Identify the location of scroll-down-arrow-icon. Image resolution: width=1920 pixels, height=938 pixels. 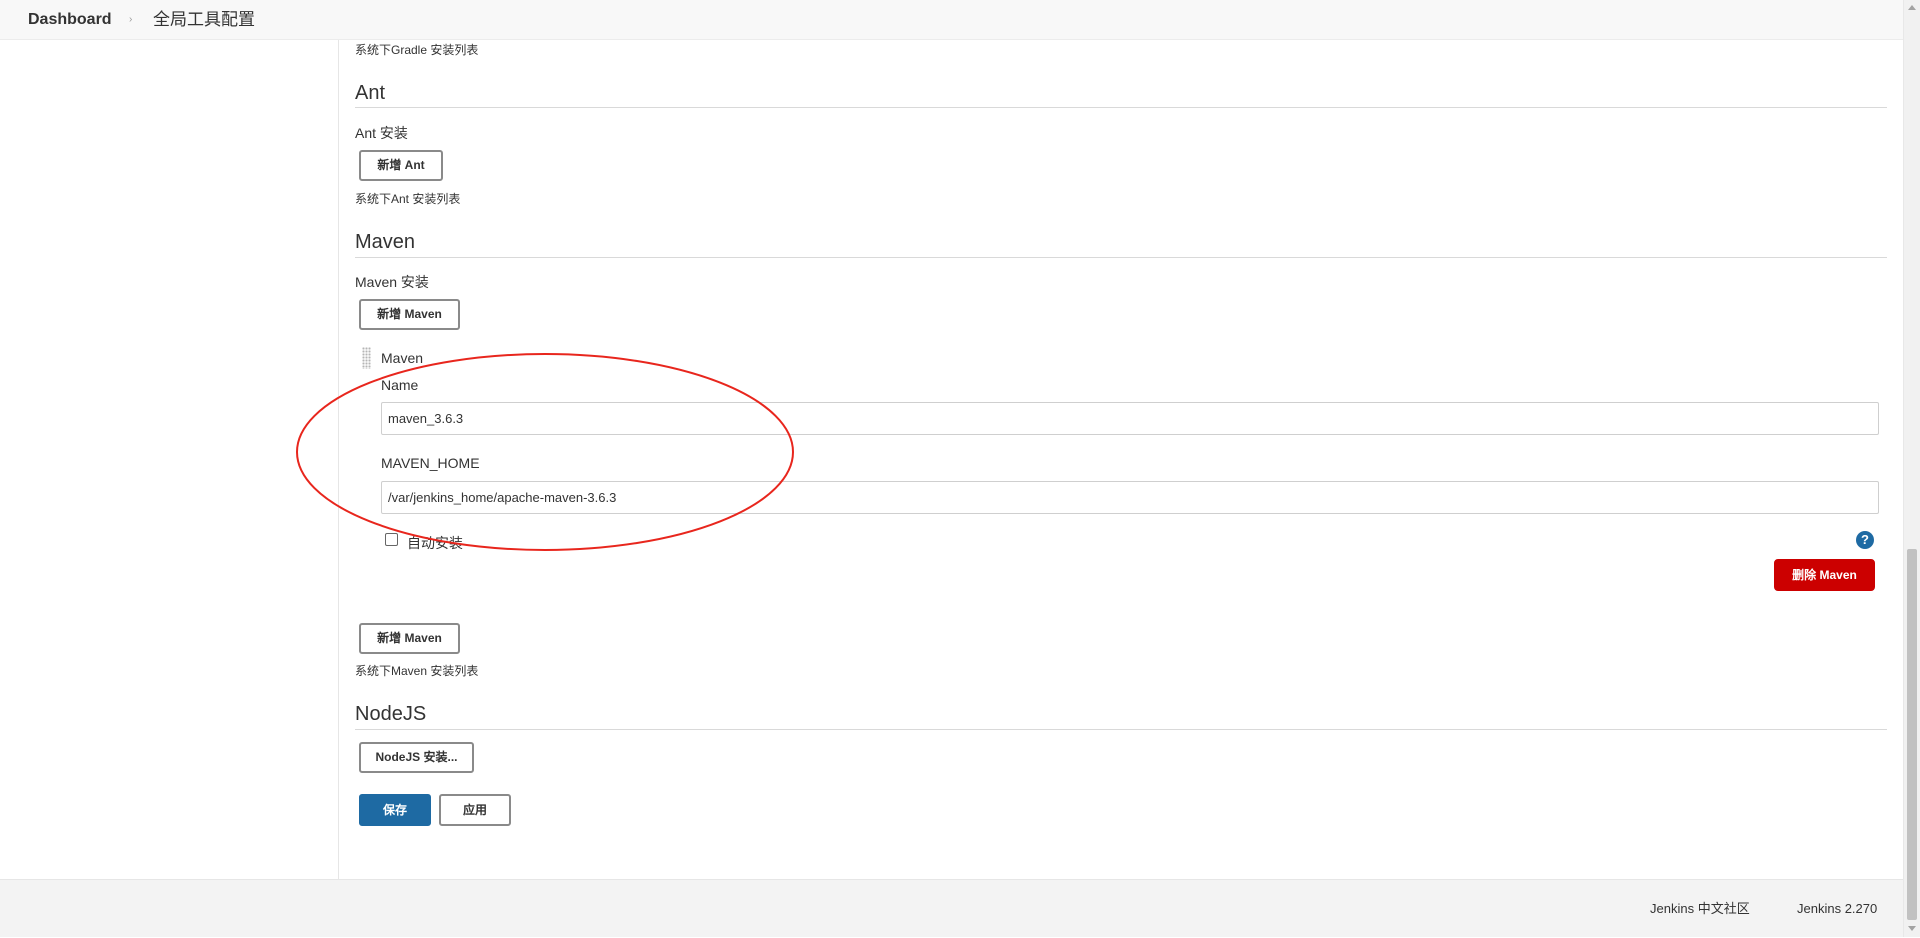
(1912, 928).